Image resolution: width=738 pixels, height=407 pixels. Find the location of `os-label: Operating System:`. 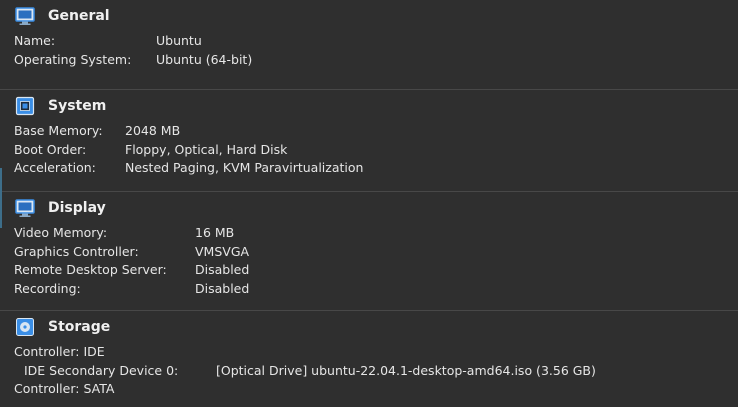

os-label: Operating System: is located at coordinates (73, 59).